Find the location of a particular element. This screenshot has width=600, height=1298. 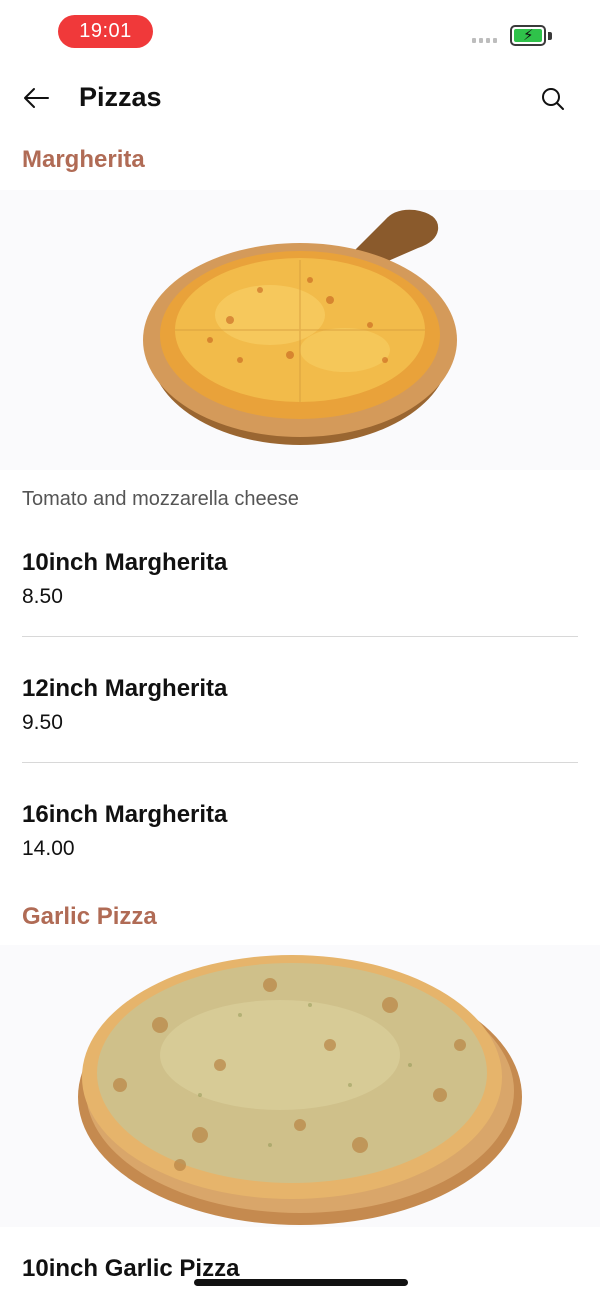

menu-item: 12inch Margherita 9.50 is located at coordinates (300, 705).